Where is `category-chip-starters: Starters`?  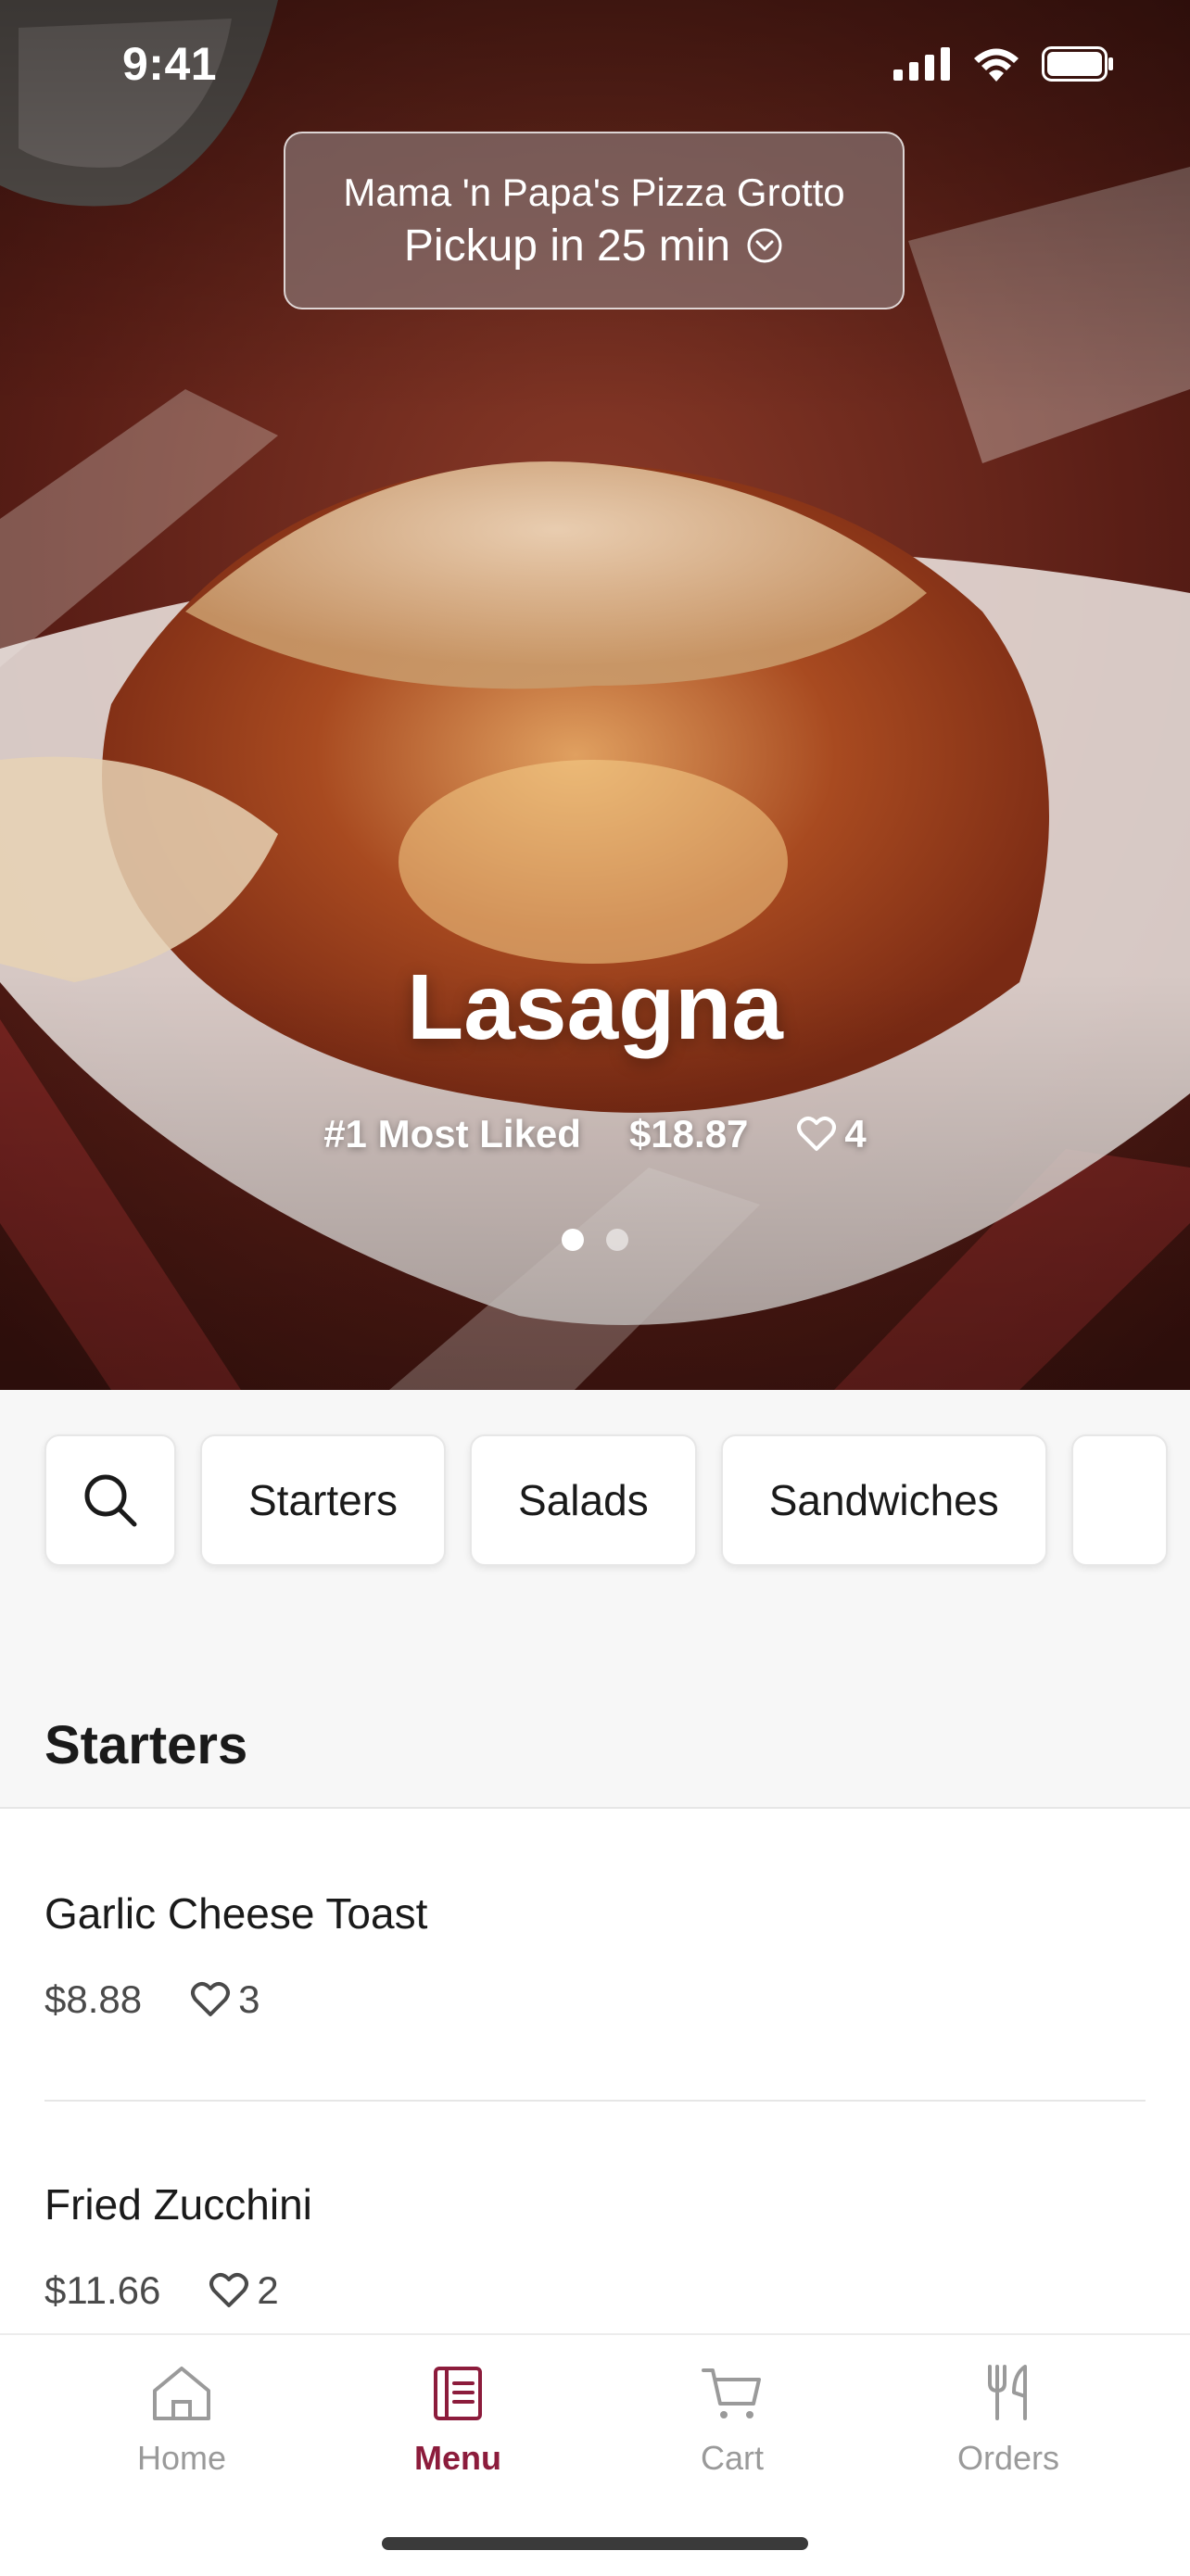 category-chip-starters: Starters is located at coordinates (323, 1500).